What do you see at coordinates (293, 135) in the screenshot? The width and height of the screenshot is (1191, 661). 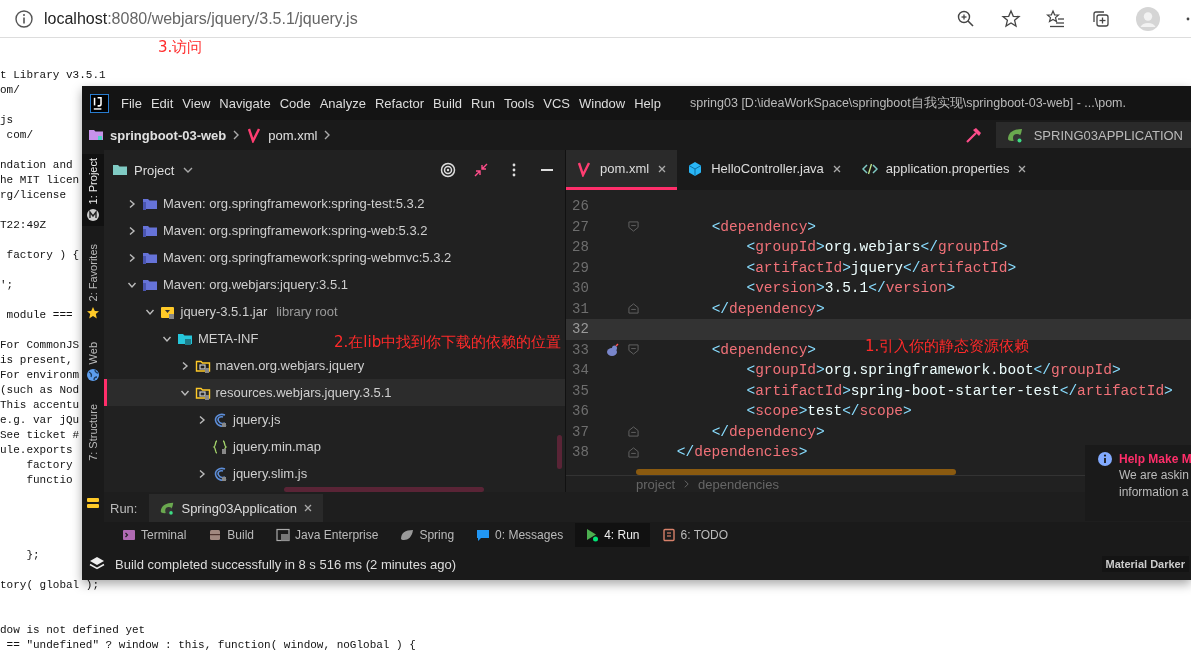 I see `breadcrumb-item: pom.xml` at bounding box center [293, 135].